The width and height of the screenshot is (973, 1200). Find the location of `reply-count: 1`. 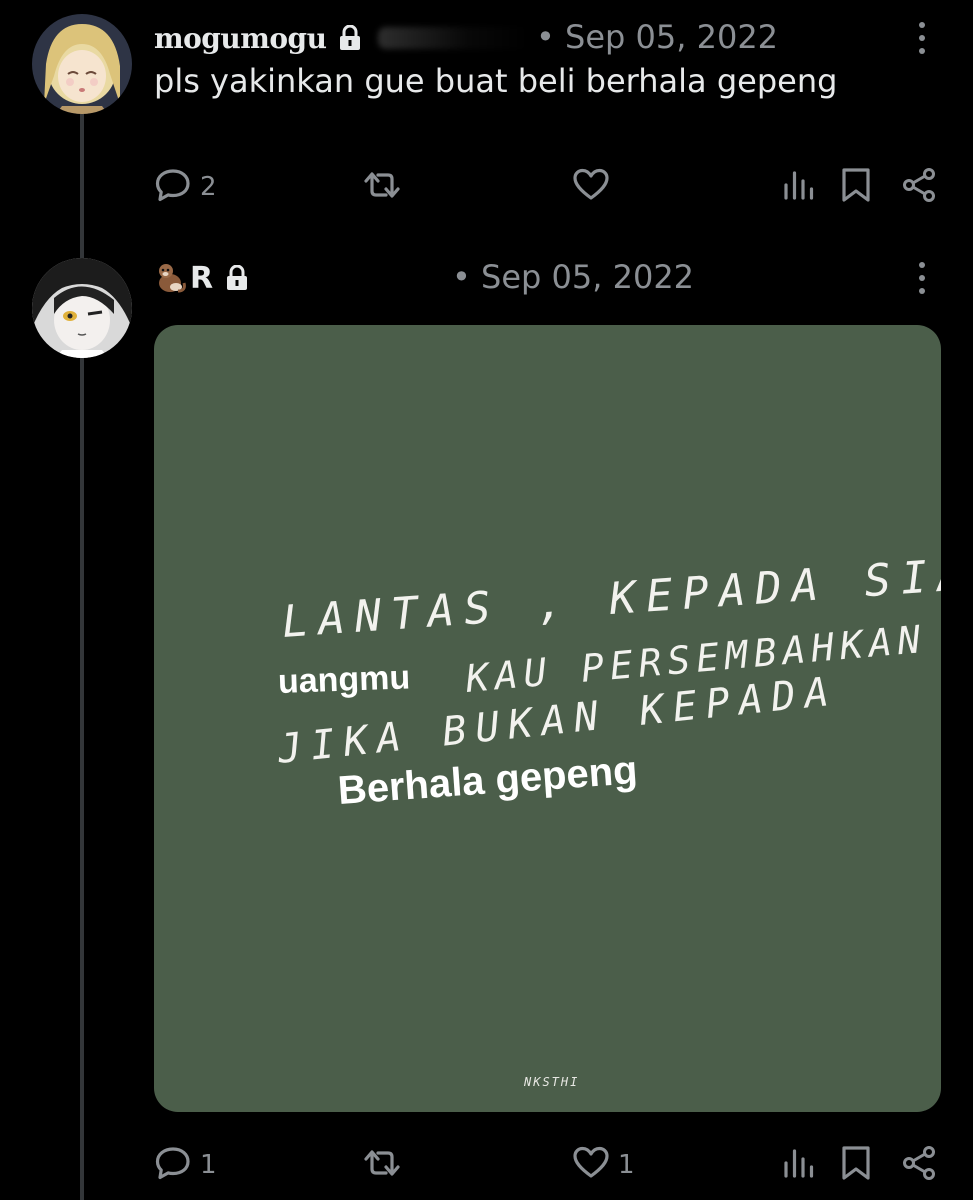

reply-count: 1 is located at coordinates (208, 1165).